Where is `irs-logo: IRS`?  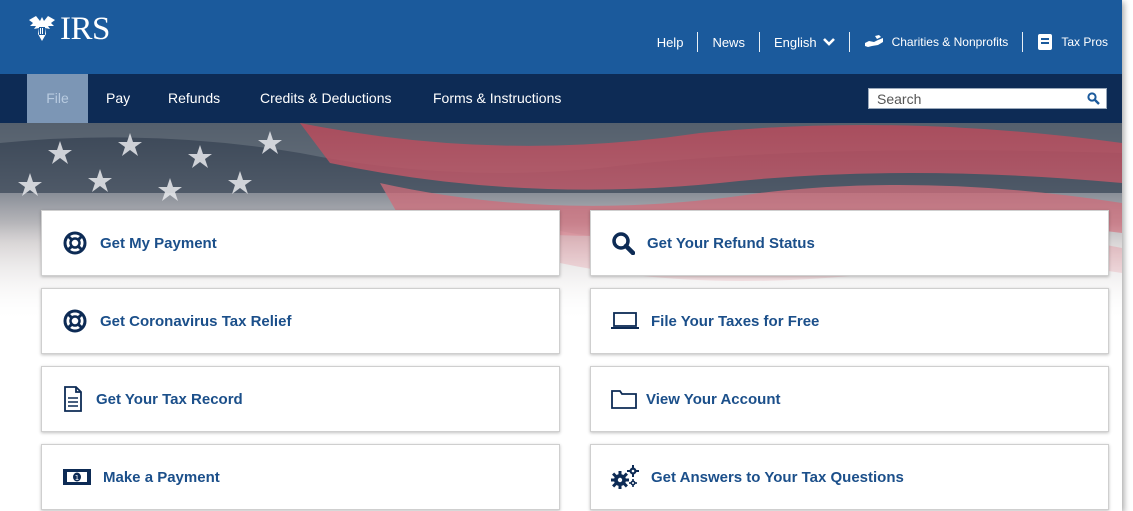 irs-logo: IRS is located at coordinates (68, 29).